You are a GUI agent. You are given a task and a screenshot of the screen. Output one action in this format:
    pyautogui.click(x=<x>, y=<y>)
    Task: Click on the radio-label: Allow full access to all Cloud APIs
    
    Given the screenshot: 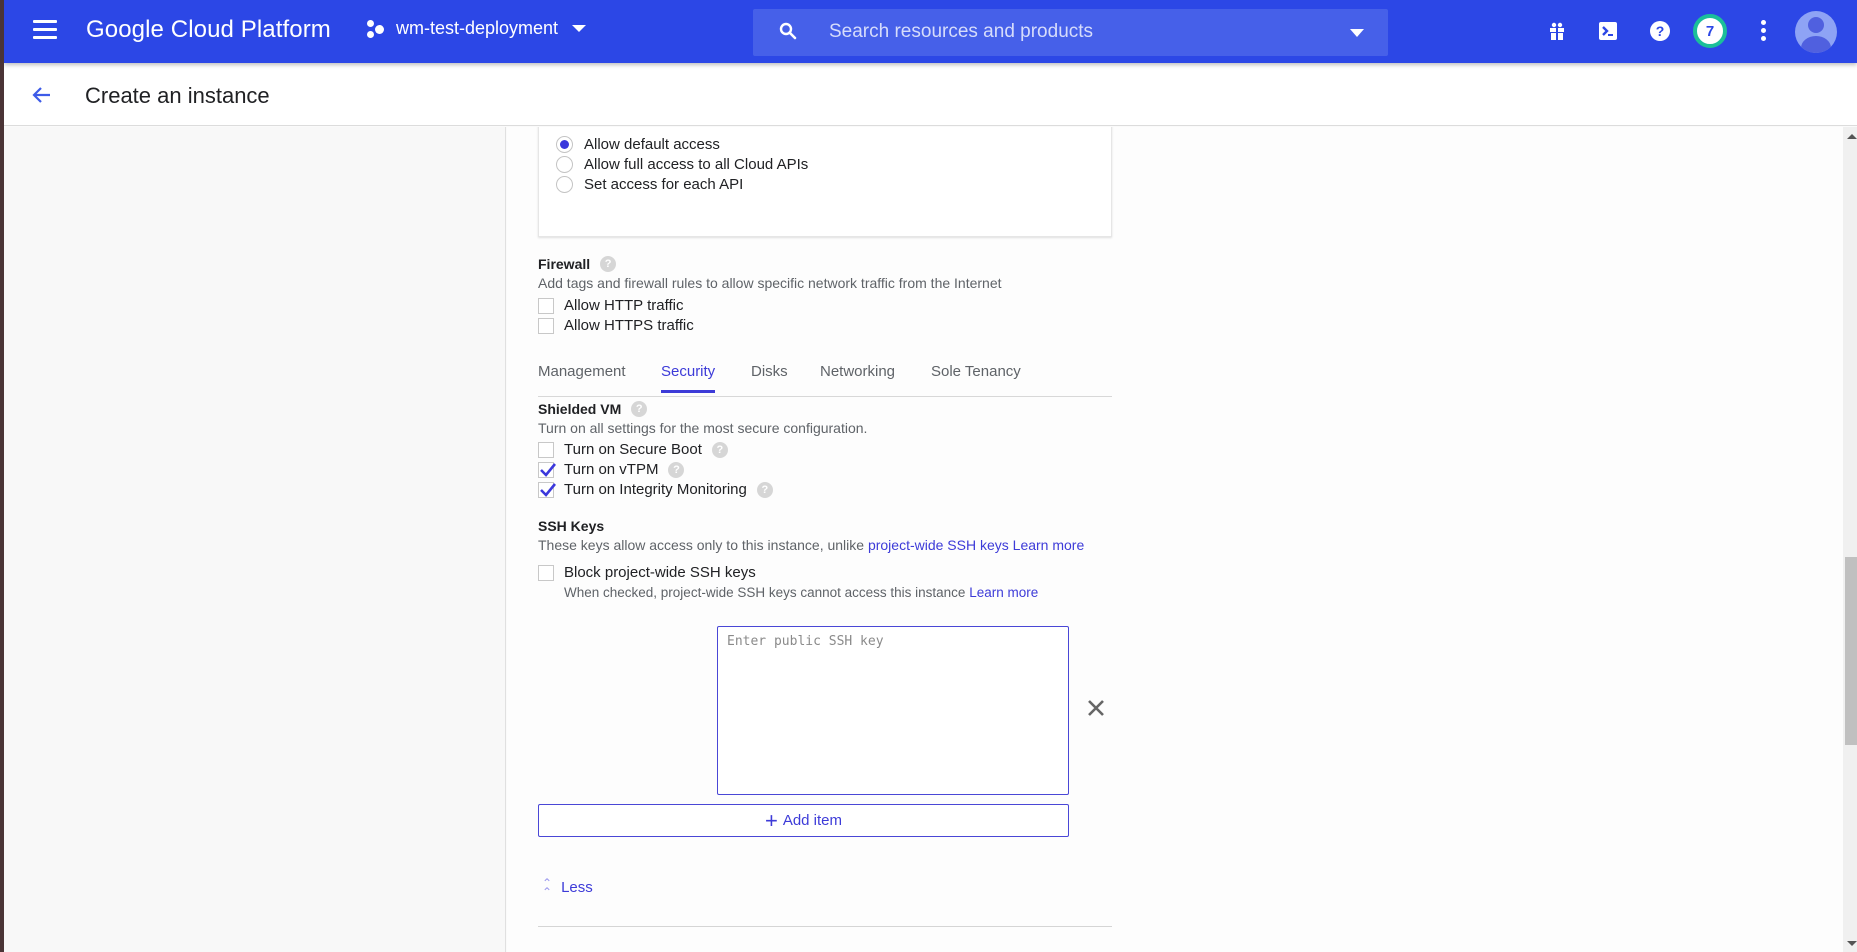 What is the action you would take?
    pyautogui.click(x=696, y=164)
    